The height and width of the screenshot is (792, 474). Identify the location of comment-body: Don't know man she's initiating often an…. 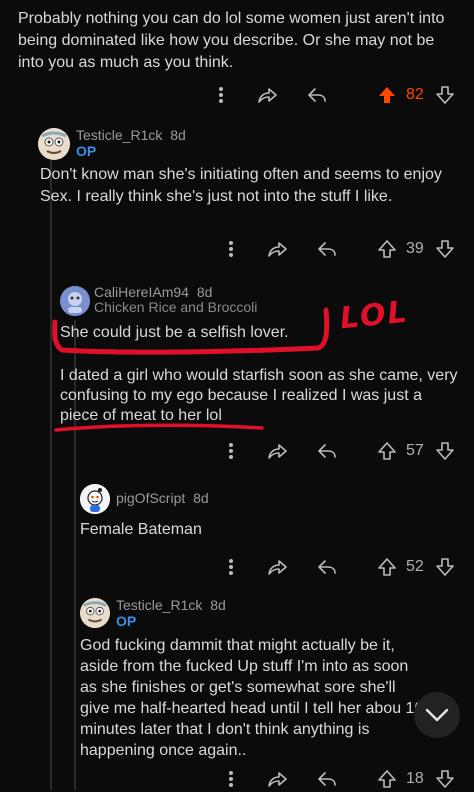
(241, 185).